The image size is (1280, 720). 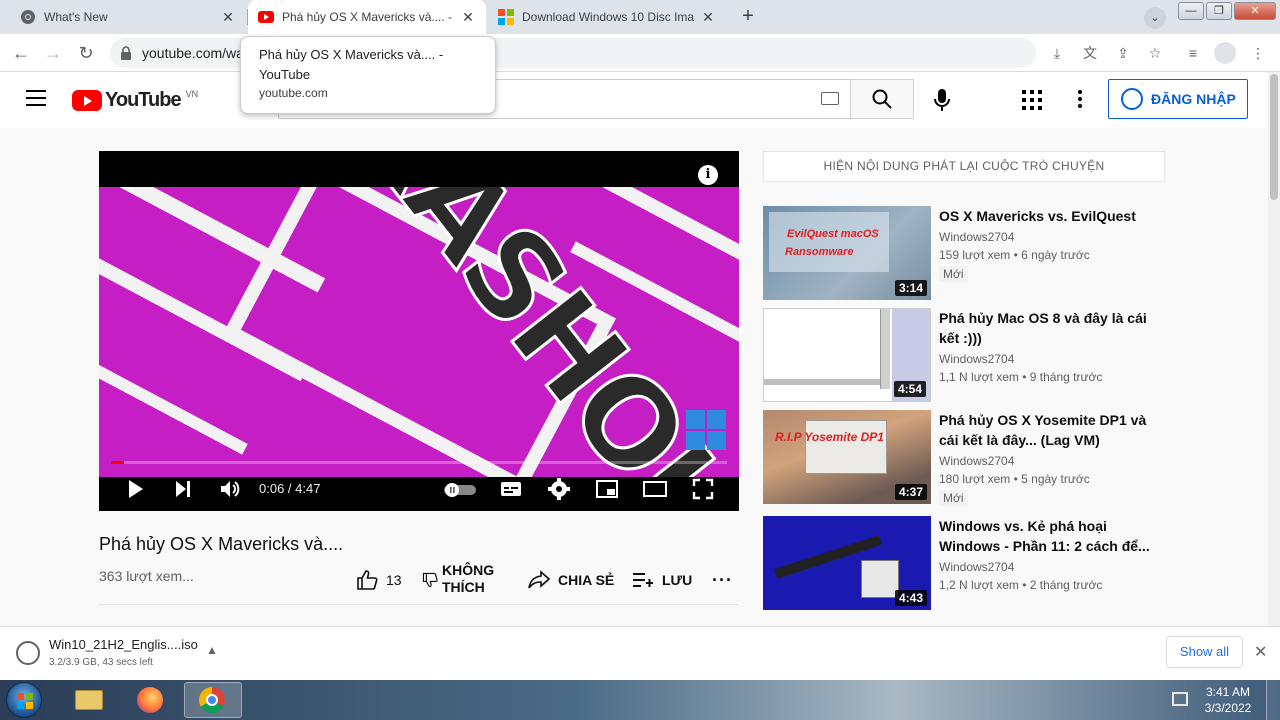 I want to click on share-icon: ⇪, so click(x=1123, y=53).